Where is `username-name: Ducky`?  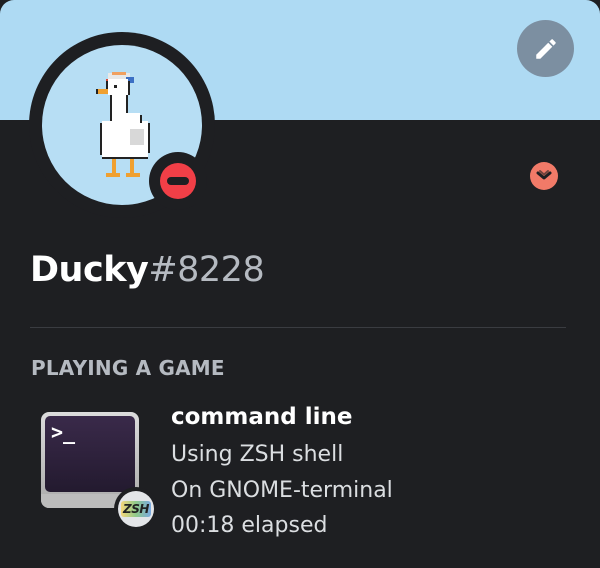 username-name: Ducky is located at coordinates (89, 270).